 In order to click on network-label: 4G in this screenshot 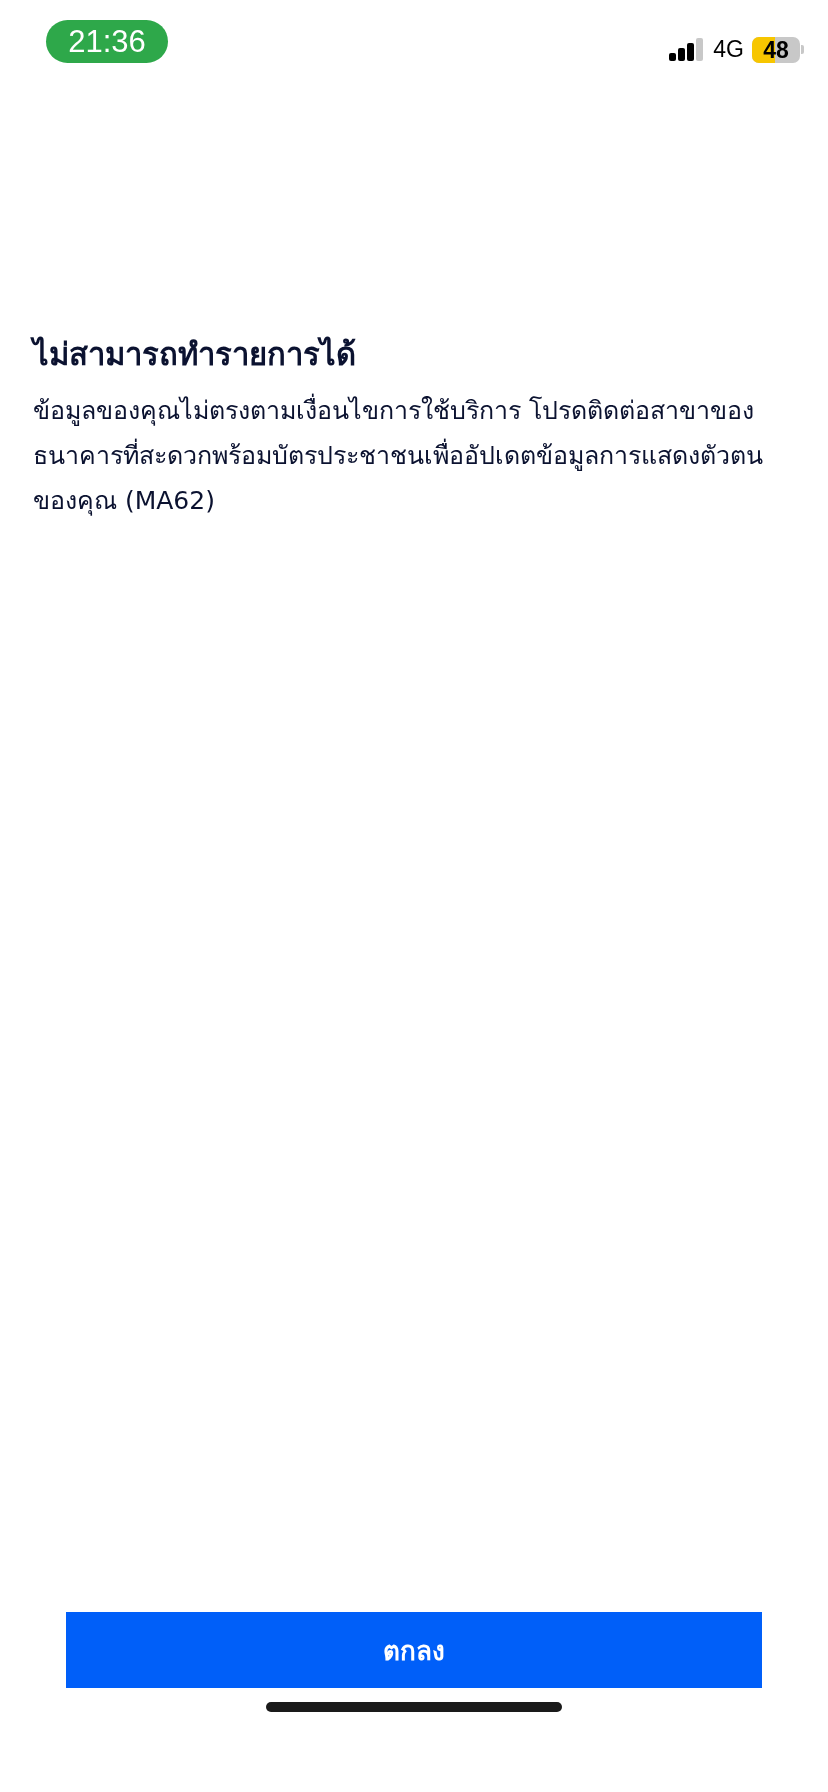, I will do `click(728, 49)`.